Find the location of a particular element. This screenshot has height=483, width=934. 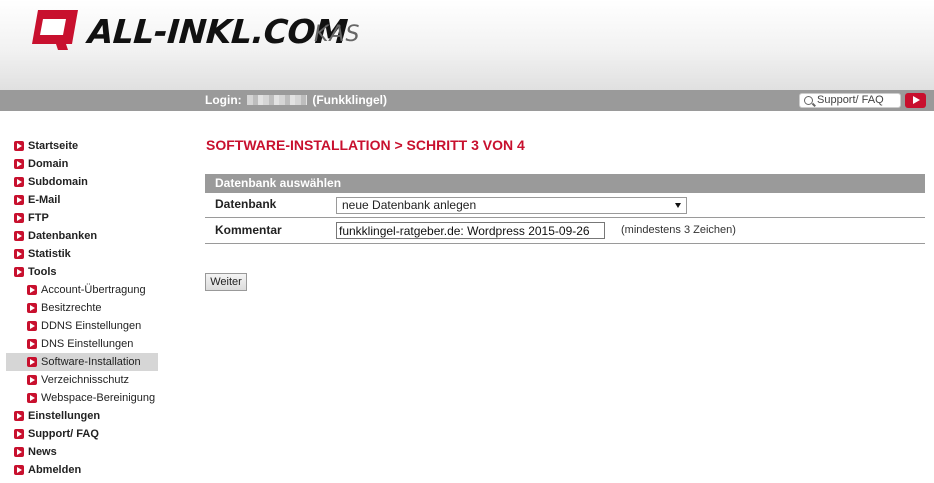

sidebar-item-abmelden: Abmelden is located at coordinates (80, 470).